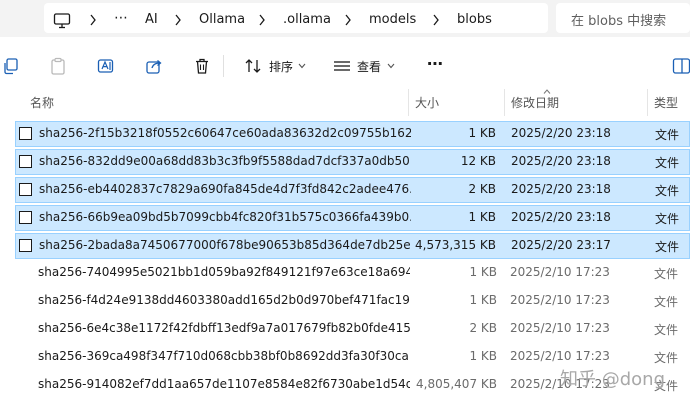 The height and width of the screenshot is (413, 690). I want to click on watermark-text: 知乎 @dong, so click(612, 379).